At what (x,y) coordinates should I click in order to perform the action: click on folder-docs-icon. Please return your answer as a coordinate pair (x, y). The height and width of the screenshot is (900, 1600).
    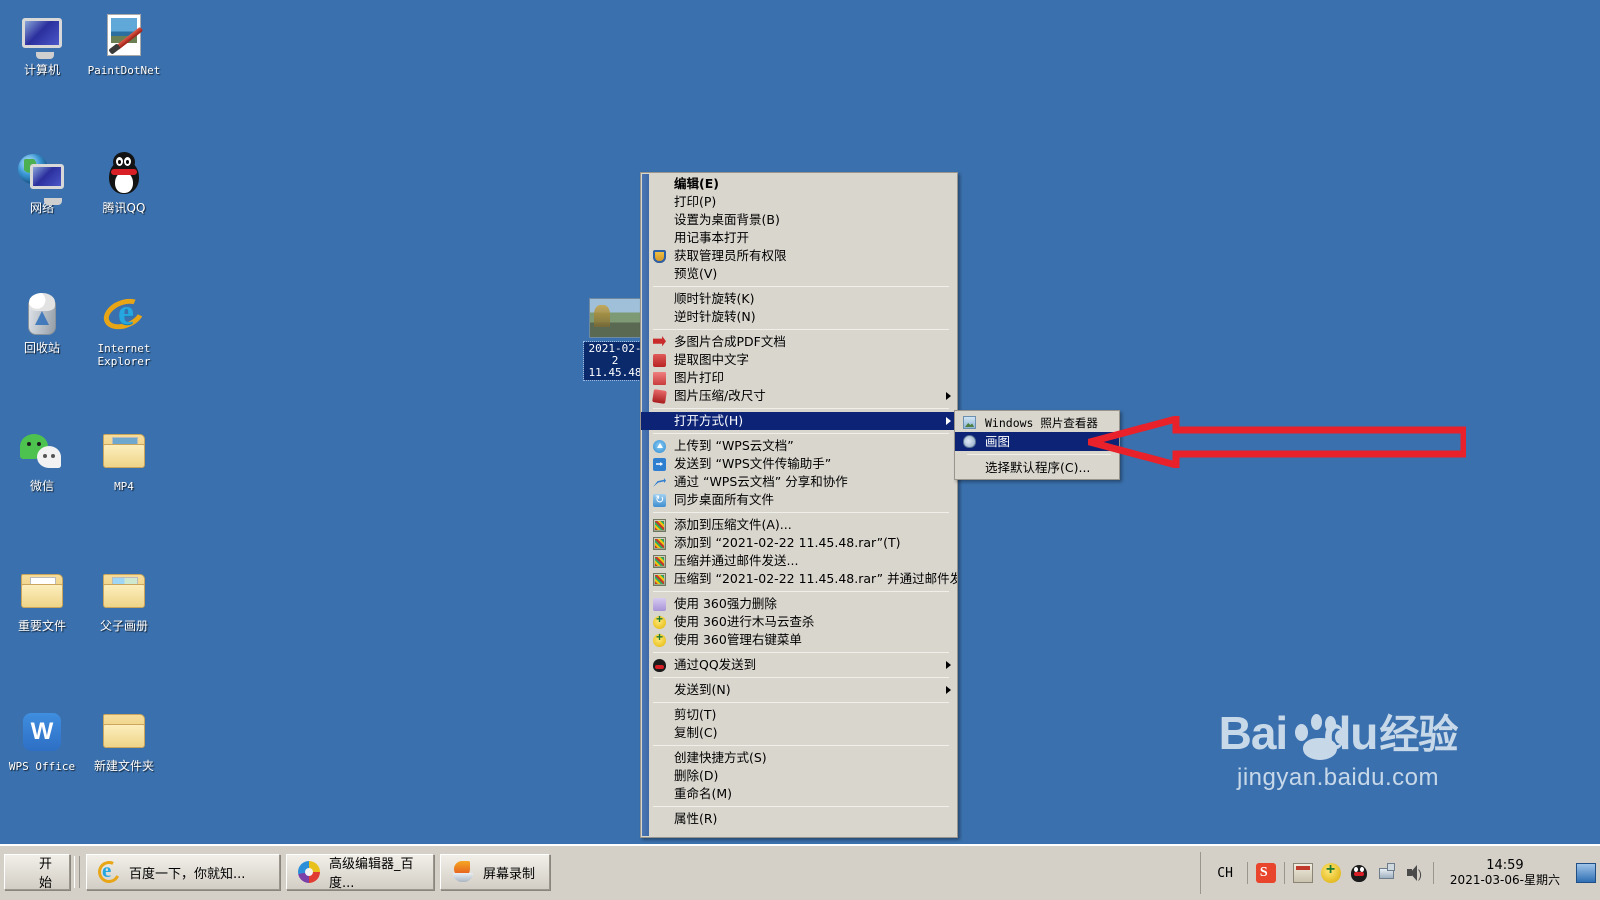
    Looking at the image, I should click on (42, 592).